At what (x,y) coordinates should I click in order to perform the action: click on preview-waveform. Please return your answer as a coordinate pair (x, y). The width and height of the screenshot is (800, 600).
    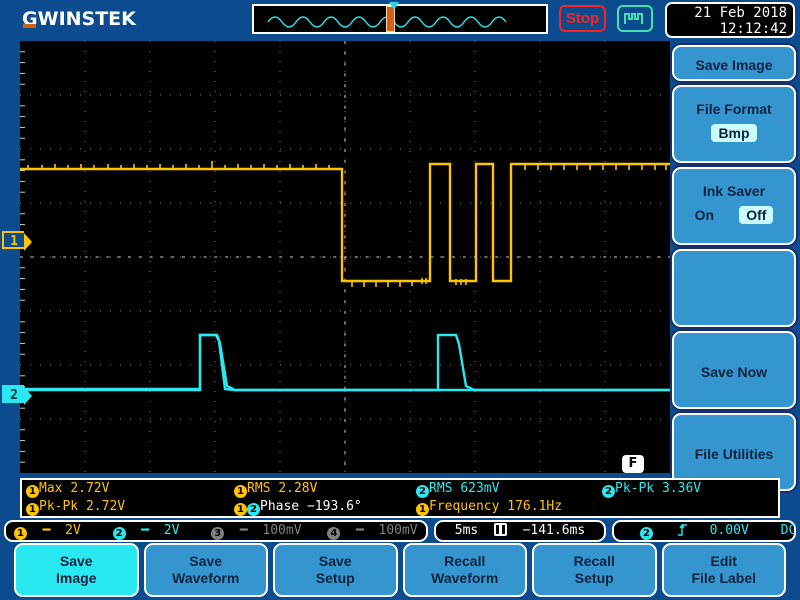
    Looking at the image, I should click on (387, 22).